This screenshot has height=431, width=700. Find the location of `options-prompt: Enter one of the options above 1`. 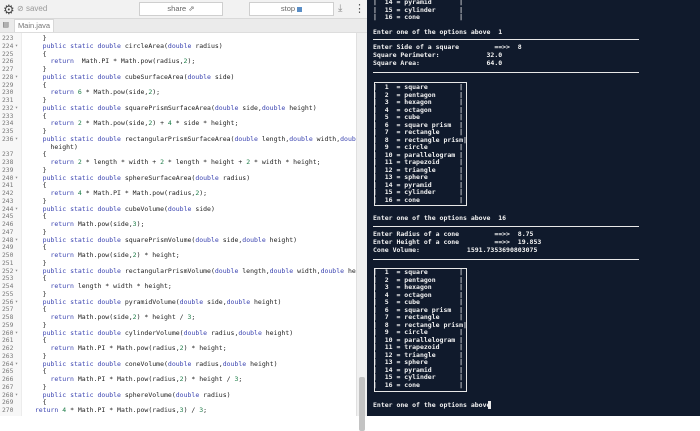

options-prompt: Enter one of the options above 1 is located at coordinates (438, 32).